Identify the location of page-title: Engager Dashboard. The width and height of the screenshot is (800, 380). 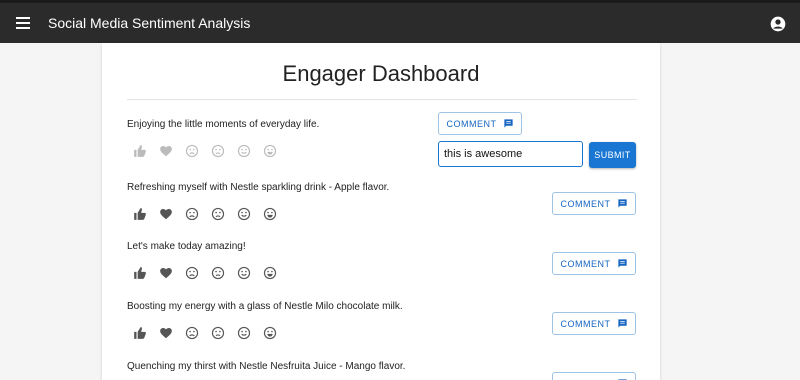
(381, 73).